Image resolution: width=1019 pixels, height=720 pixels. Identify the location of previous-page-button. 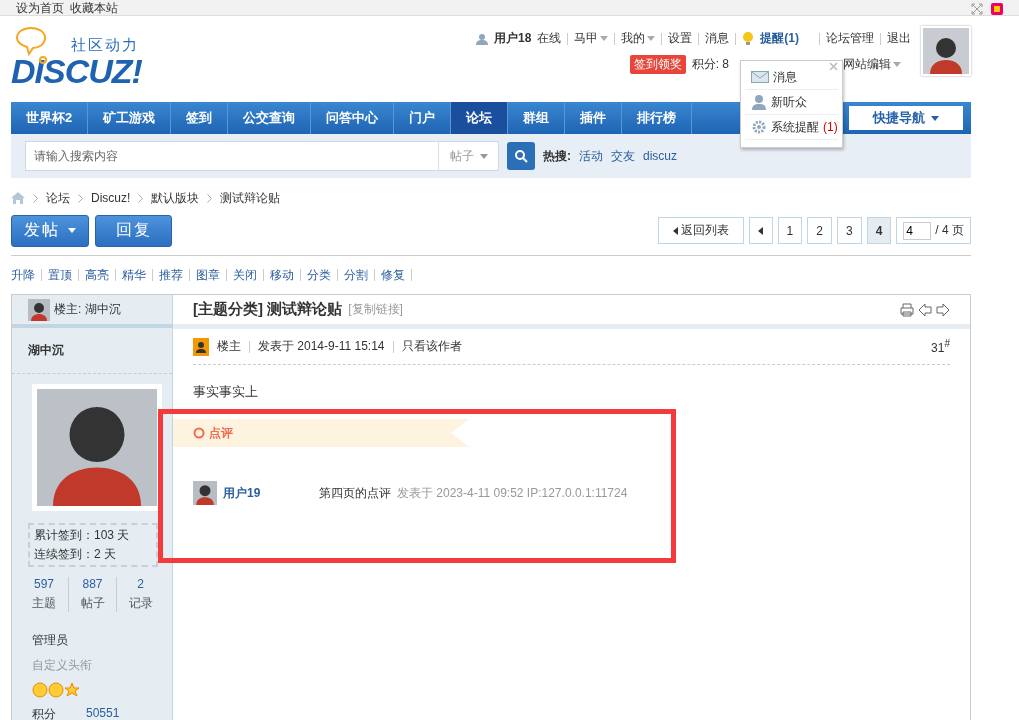
(760, 230).